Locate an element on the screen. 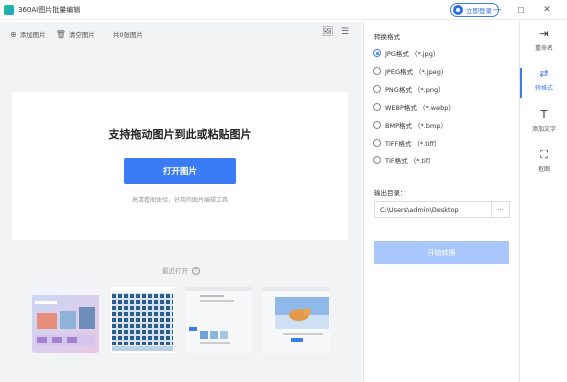  drop-zone-title: 支持拖动图片到此或粘贴图片 is located at coordinates (180, 134).